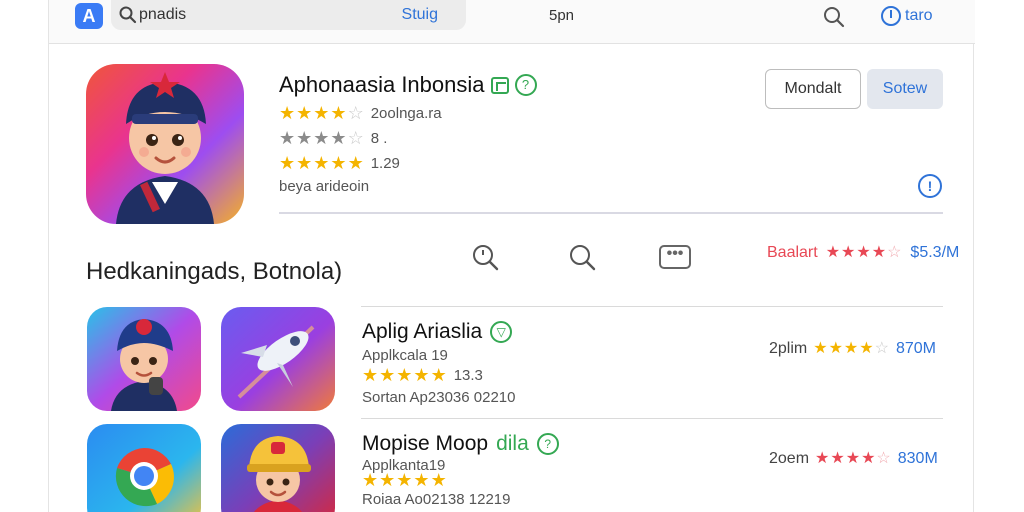 The height and width of the screenshot is (512, 1024). What do you see at coordinates (379, 138) in the screenshot?
I see `rating-text: 8 .` at bounding box center [379, 138].